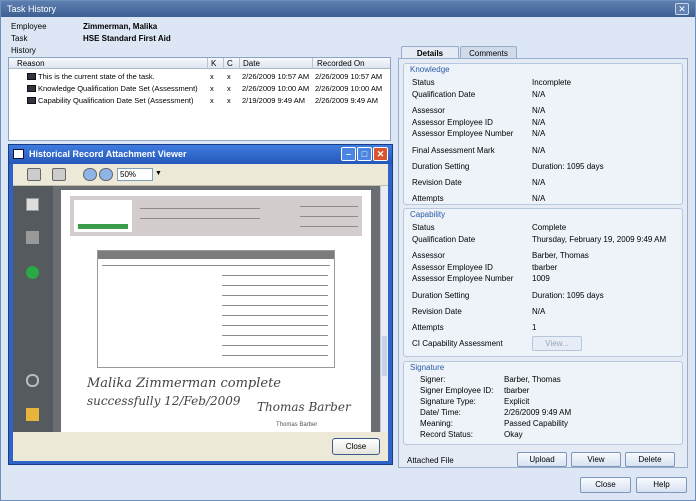 The height and width of the screenshot is (501, 696). I want to click on maximize-icon: □, so click(364, 154).